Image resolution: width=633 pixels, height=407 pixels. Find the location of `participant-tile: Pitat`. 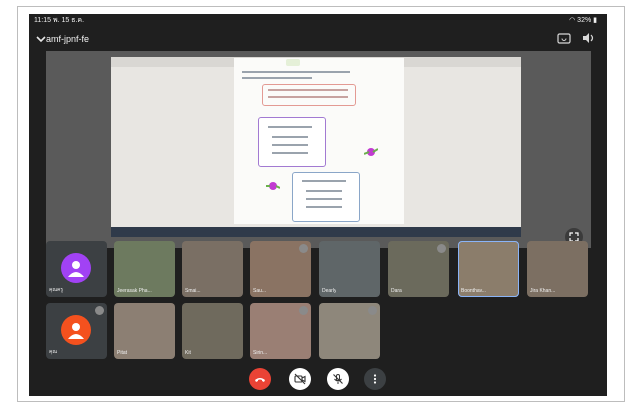

participant-tile: Pitat is located at coordinates (144, 331).